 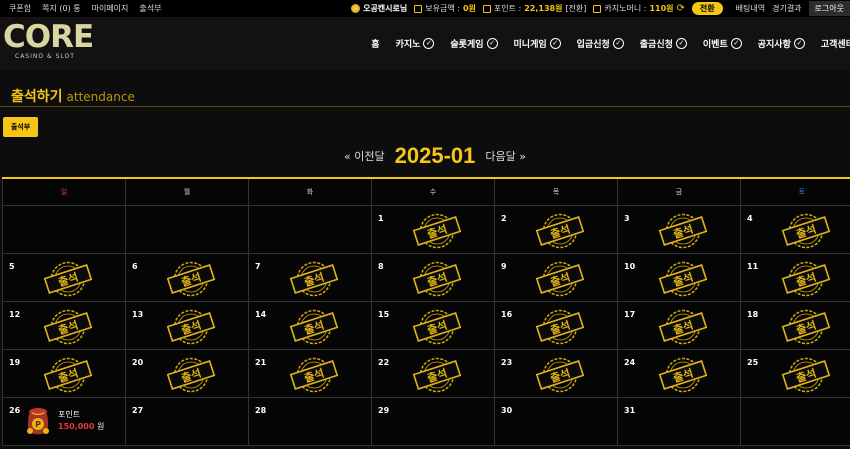 What do you see at coordinates (474, 43) in the screenshot?
I see `nav-slot: 슬롯게임 ✓` at bounding box center [474, 43].